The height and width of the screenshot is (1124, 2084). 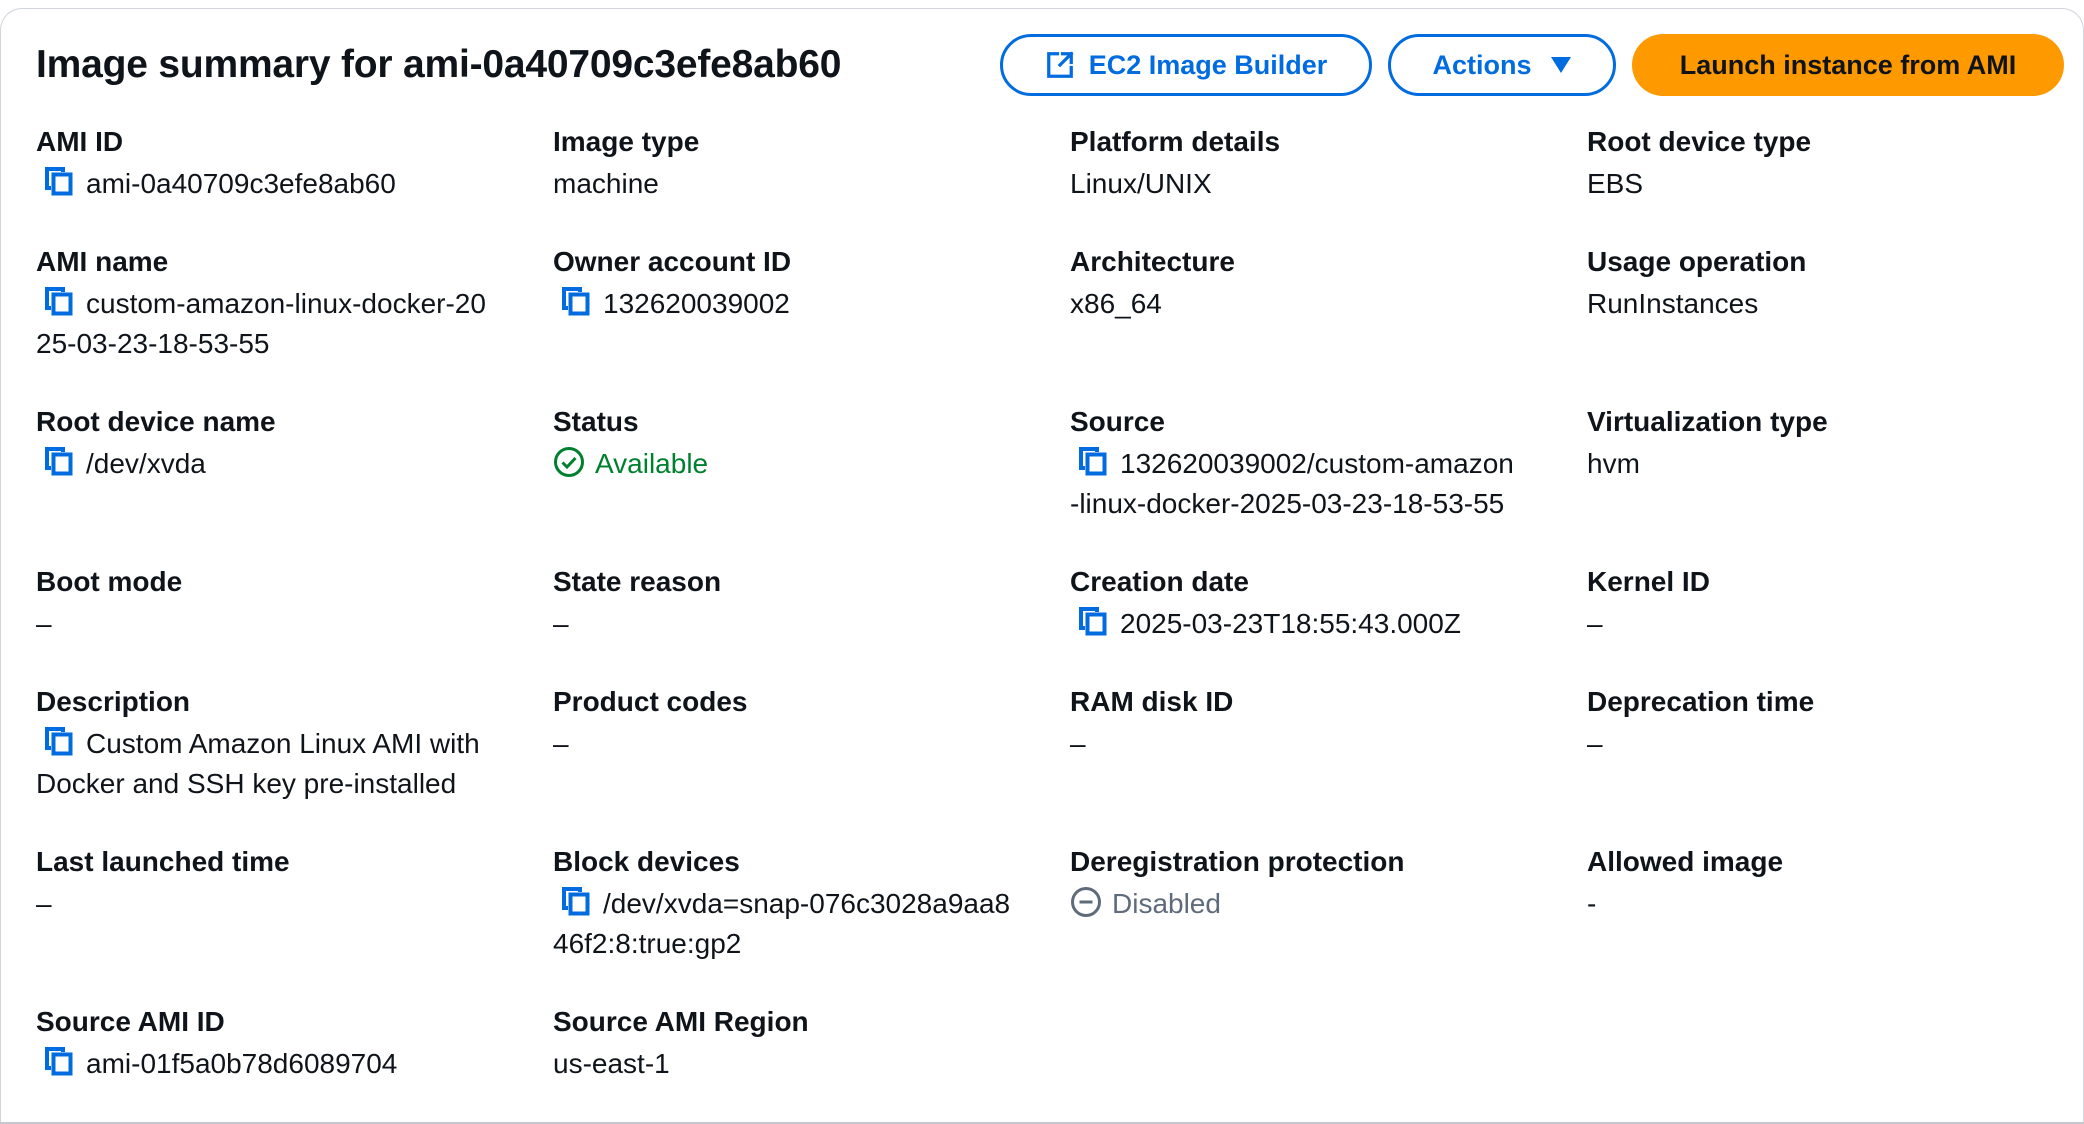 I want to click on field-virtualization-type: Virtualization type hvm, so click(x=1835, y=444).